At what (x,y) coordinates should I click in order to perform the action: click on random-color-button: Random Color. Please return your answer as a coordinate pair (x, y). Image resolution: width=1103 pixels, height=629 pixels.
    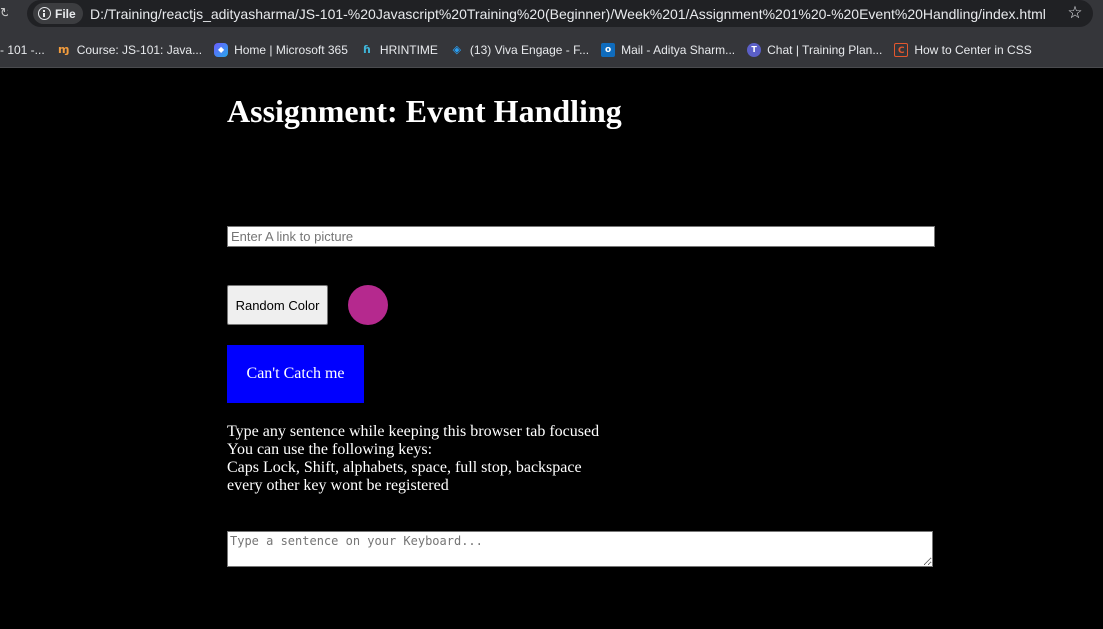
    Looking at the image, I should click on (277, 305).